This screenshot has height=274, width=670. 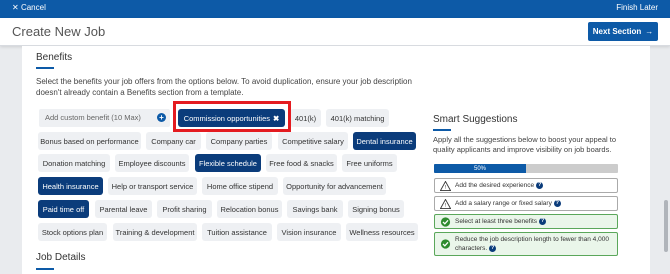 What do you see at coordinates (442, 130) in the screenshot?
I see `smart-suggestions-underline` at bounding box center [442, 130].